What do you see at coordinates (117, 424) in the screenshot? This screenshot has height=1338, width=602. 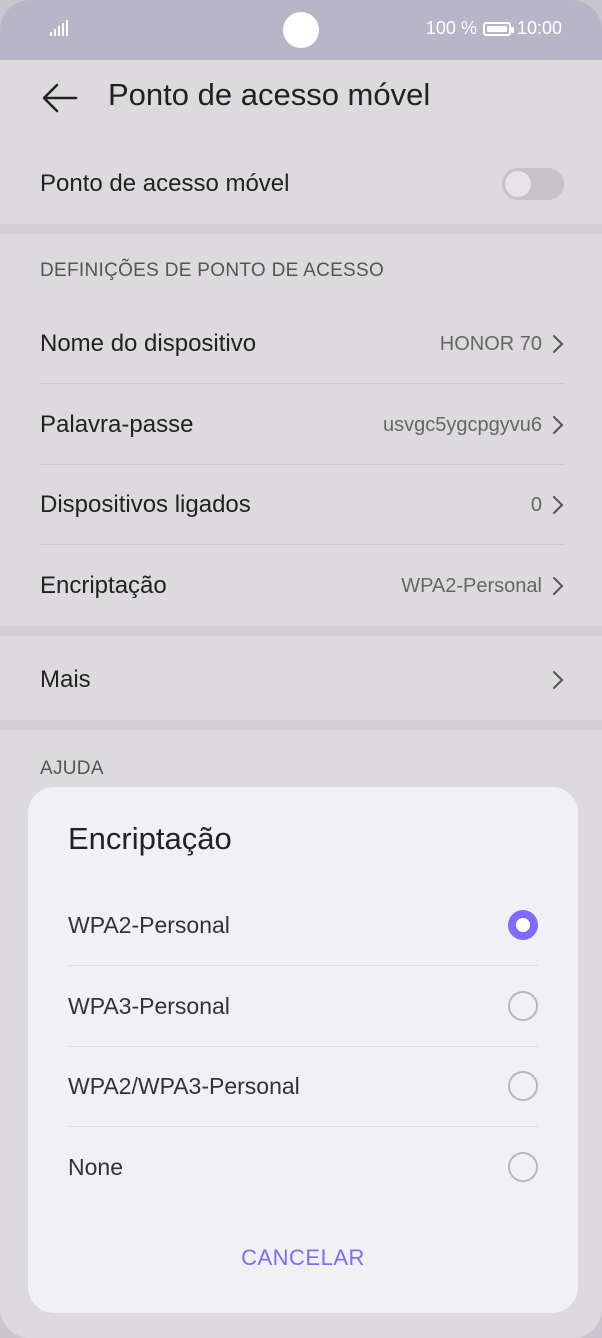 I see `password-label: Palavra-passe` at bounding box center [117, 424].